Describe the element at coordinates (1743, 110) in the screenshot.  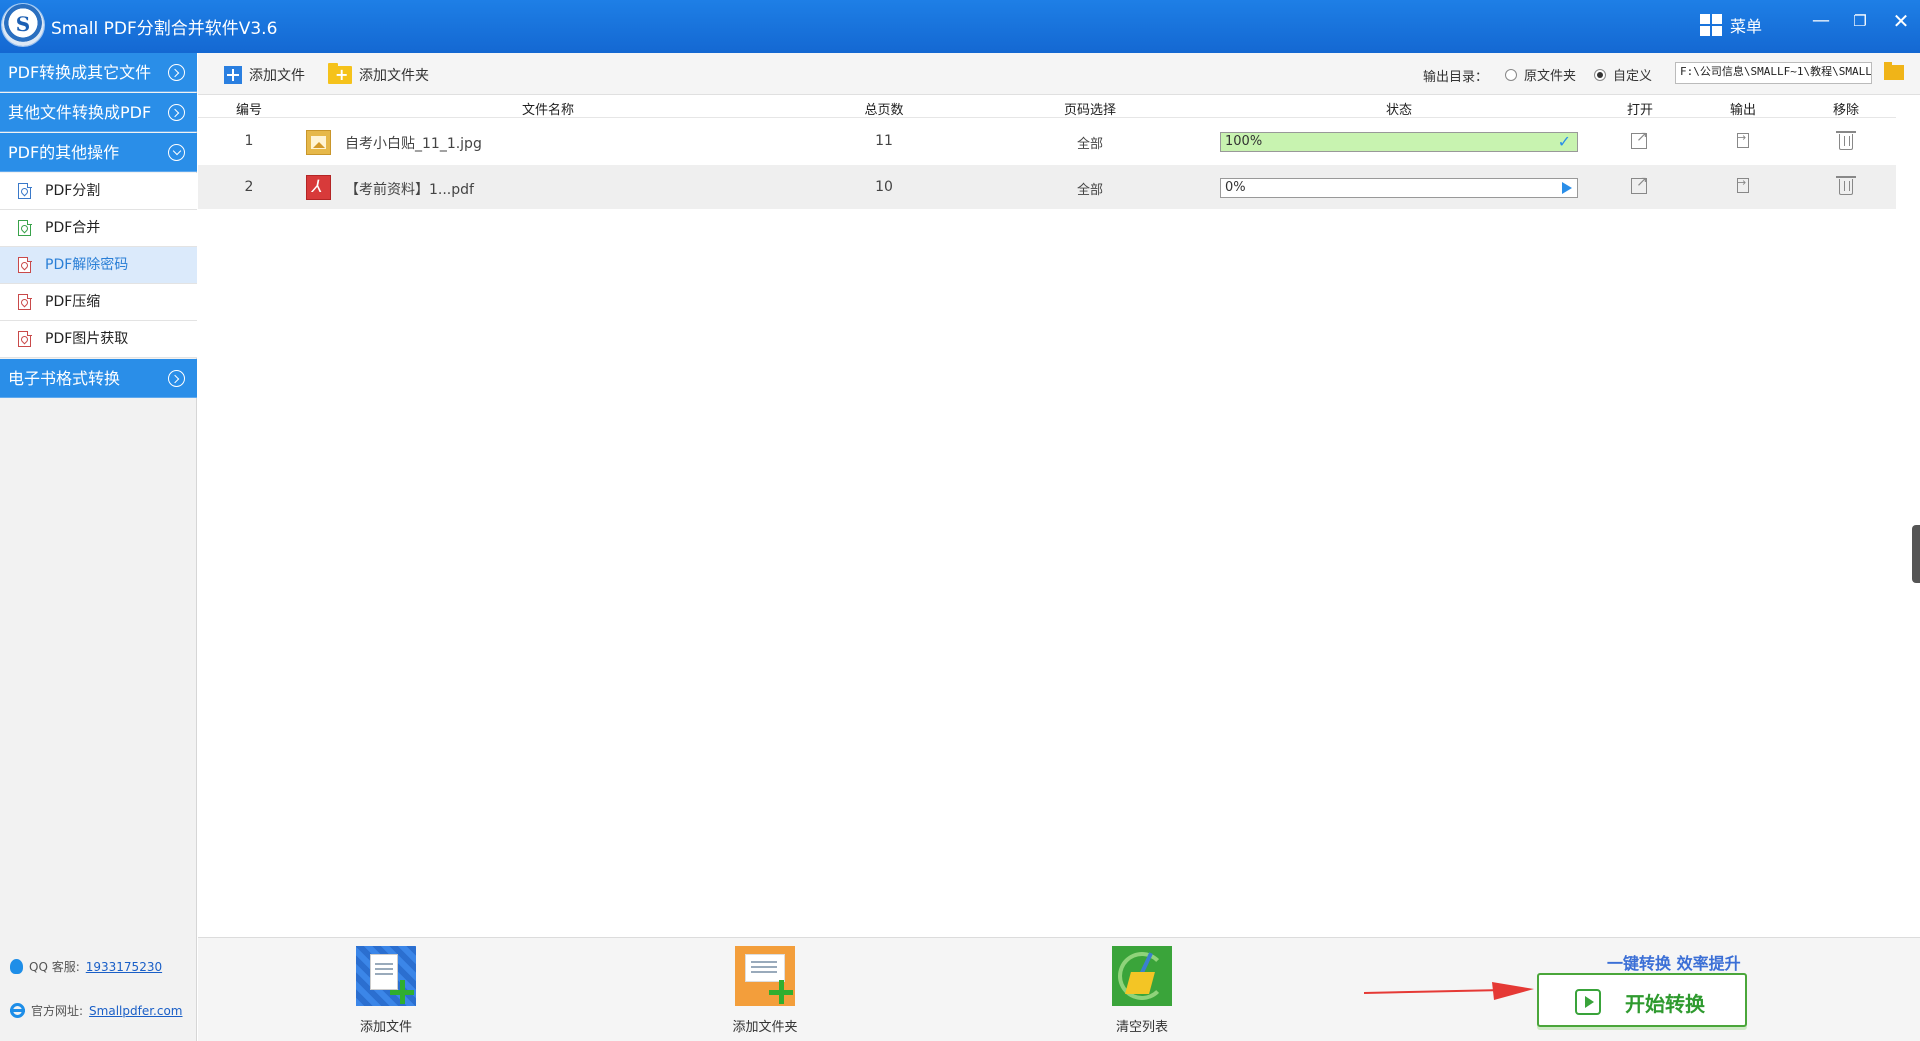
I see `header-output: 输出` at that location.